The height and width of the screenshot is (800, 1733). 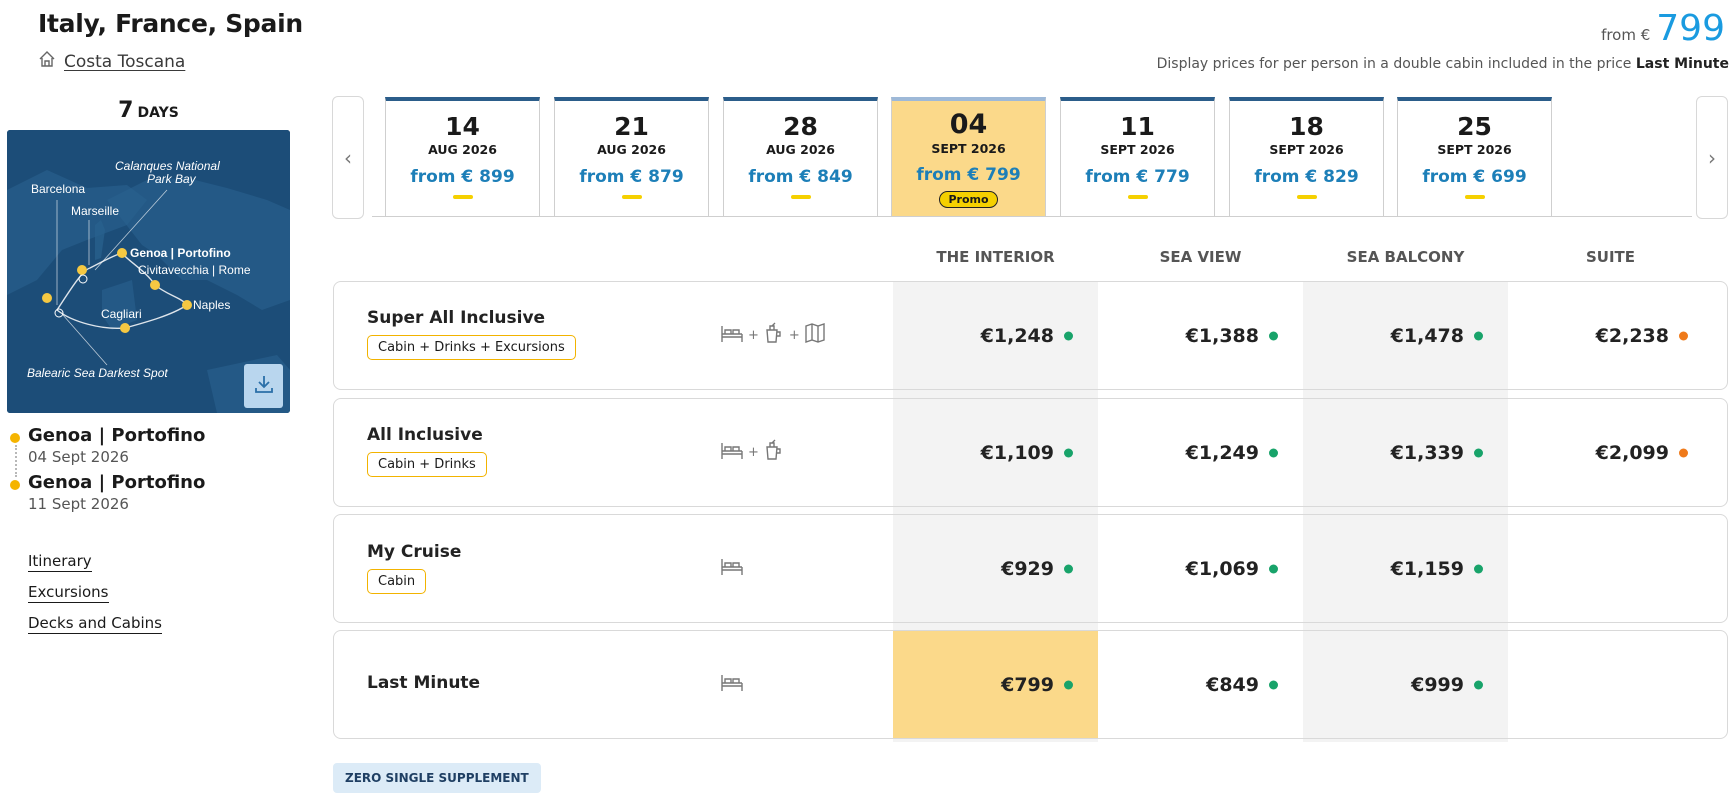 I want to click on package-name: Last Minute, so click(x=424, y=683).